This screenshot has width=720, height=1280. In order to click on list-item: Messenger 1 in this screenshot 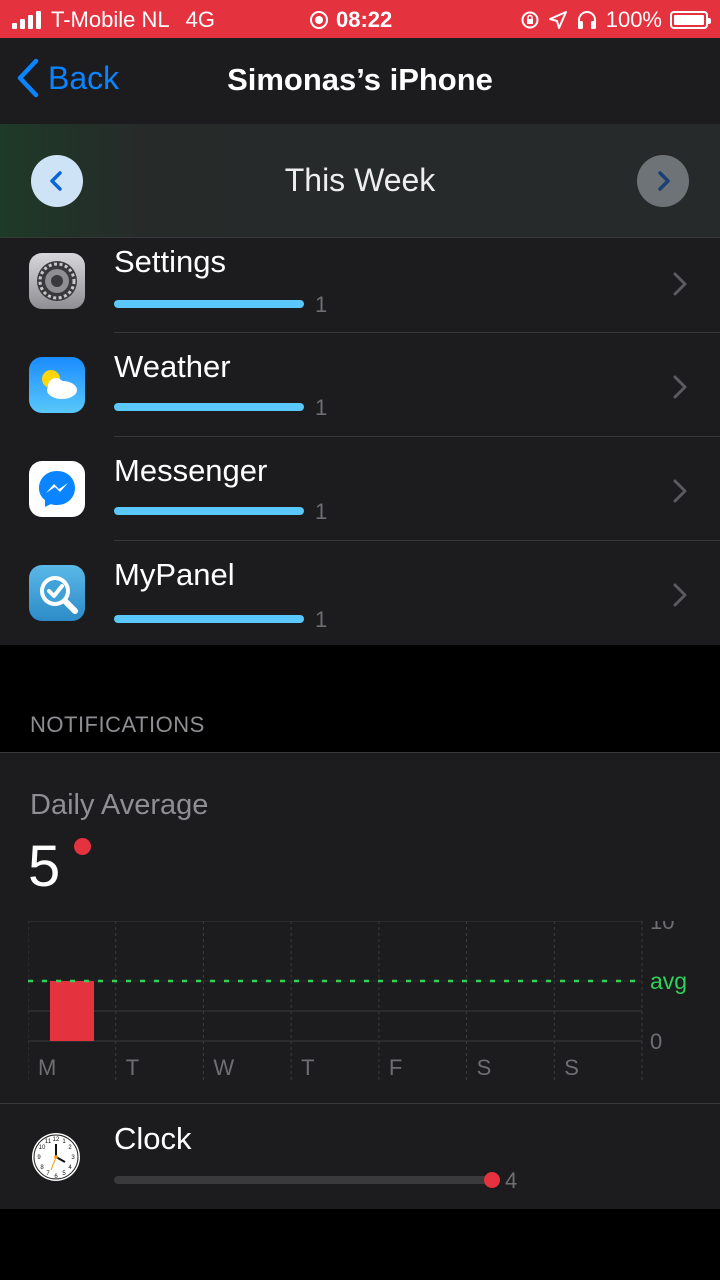, I will do `click(360, 489)`.